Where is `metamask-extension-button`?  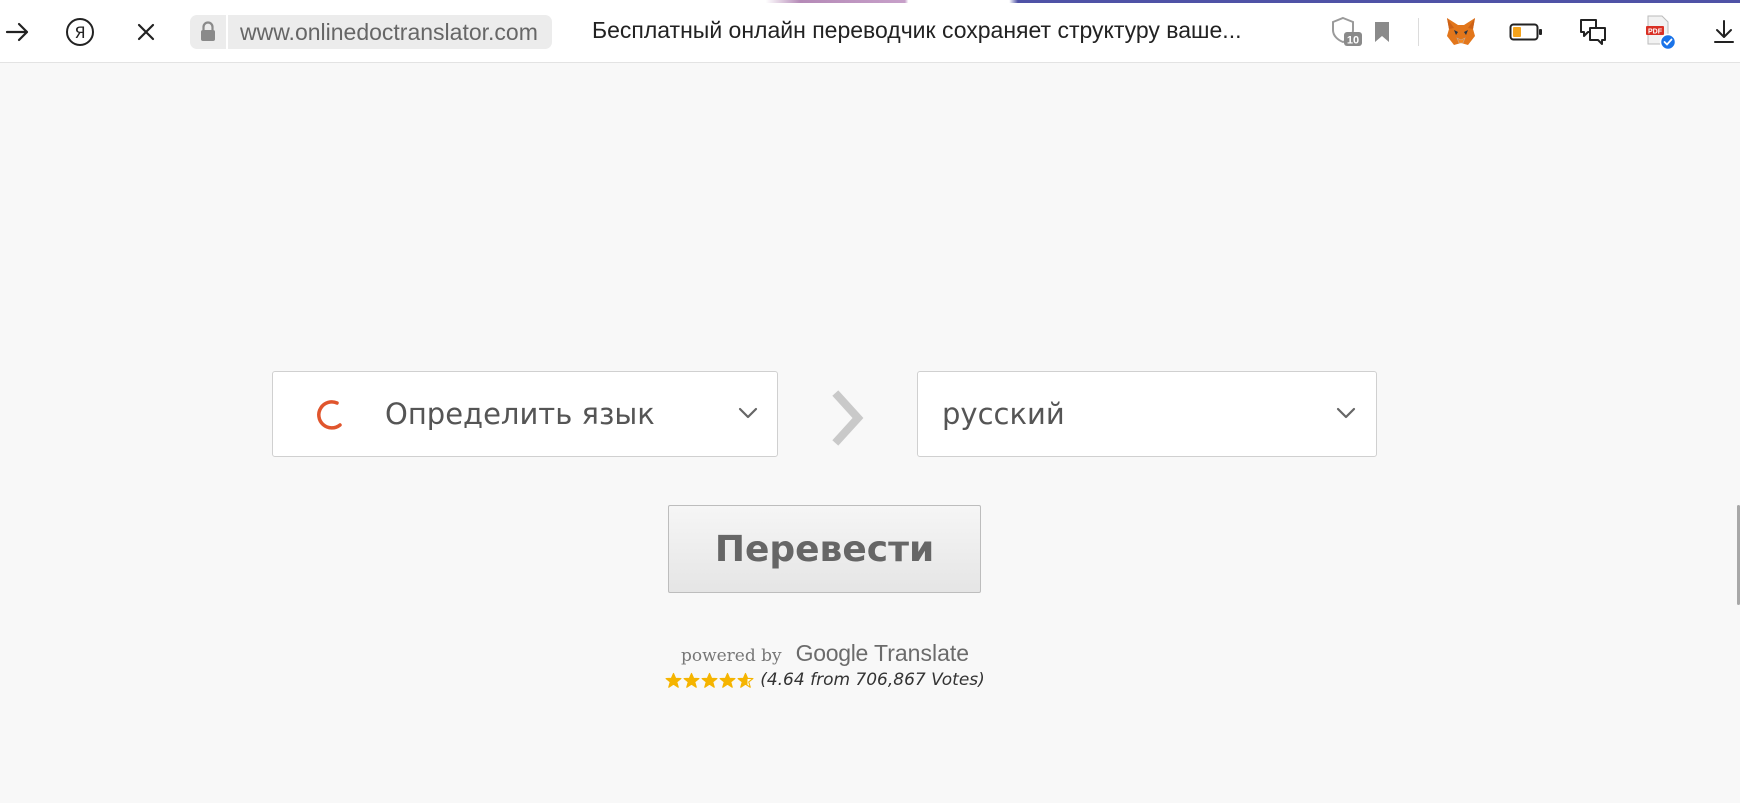
metamask-extension-button is located at coordinates (1461, 32).